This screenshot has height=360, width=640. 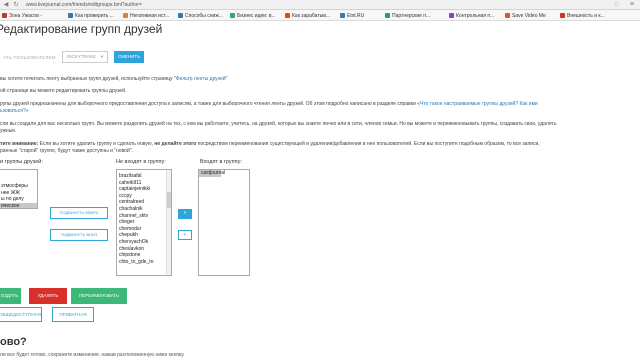 I want to click on list-item: chipstone, so click(x=144, y=255).